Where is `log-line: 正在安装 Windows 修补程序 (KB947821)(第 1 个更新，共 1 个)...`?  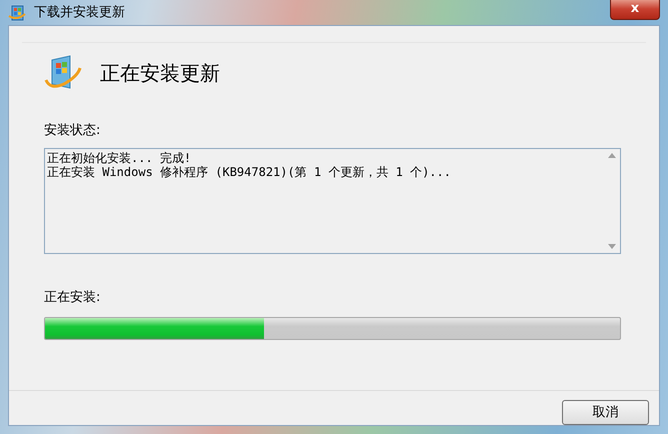
log-line: 正在安装 Windows 修补程序 (KB947821)(第 1 个更新，共 1 个)... is located at coordinates (249, 171).